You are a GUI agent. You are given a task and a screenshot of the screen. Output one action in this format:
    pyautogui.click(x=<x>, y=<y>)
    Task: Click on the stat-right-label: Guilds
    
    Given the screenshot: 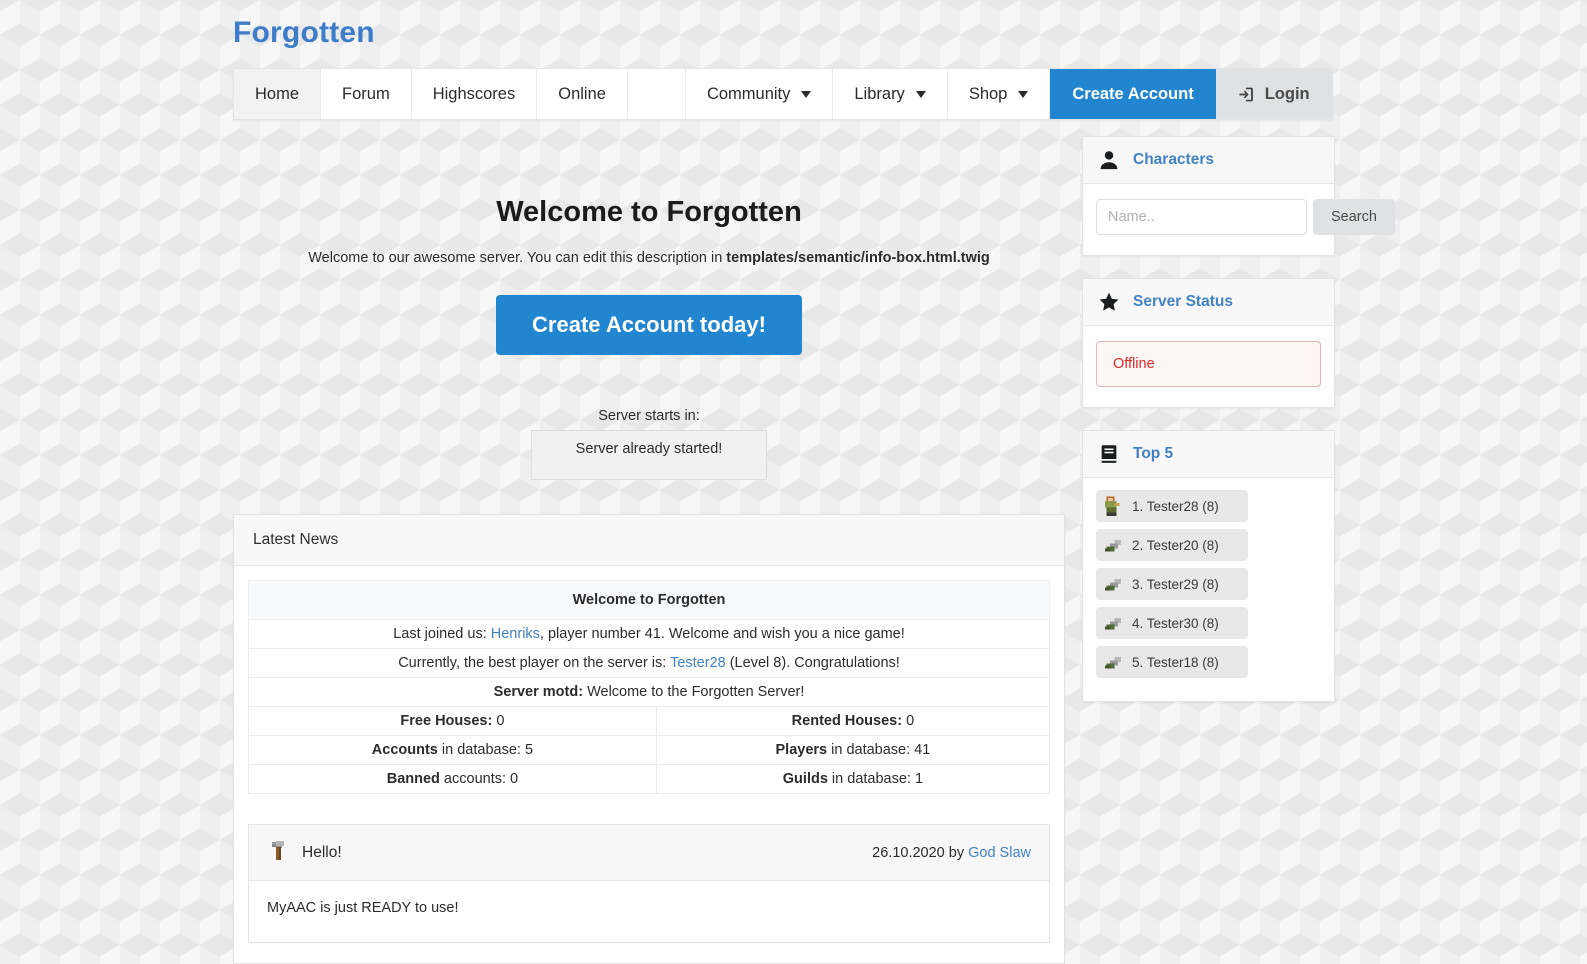 What is the action you would take?
    pyautogui.click(x=805, y=779)
    